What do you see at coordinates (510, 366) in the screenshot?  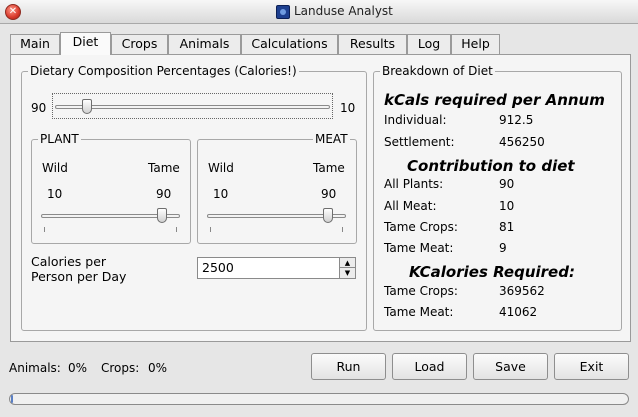 I see `save-button: Save` at bounding box center [510, 366].